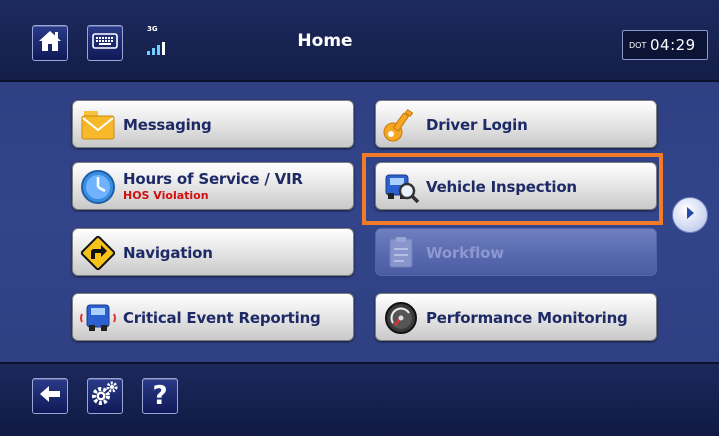 The width and height of the screenshot is (719, 436). Describe the element at coordinates (152, 29) in the screenshot. I see `signal-label: 3G` at that location.